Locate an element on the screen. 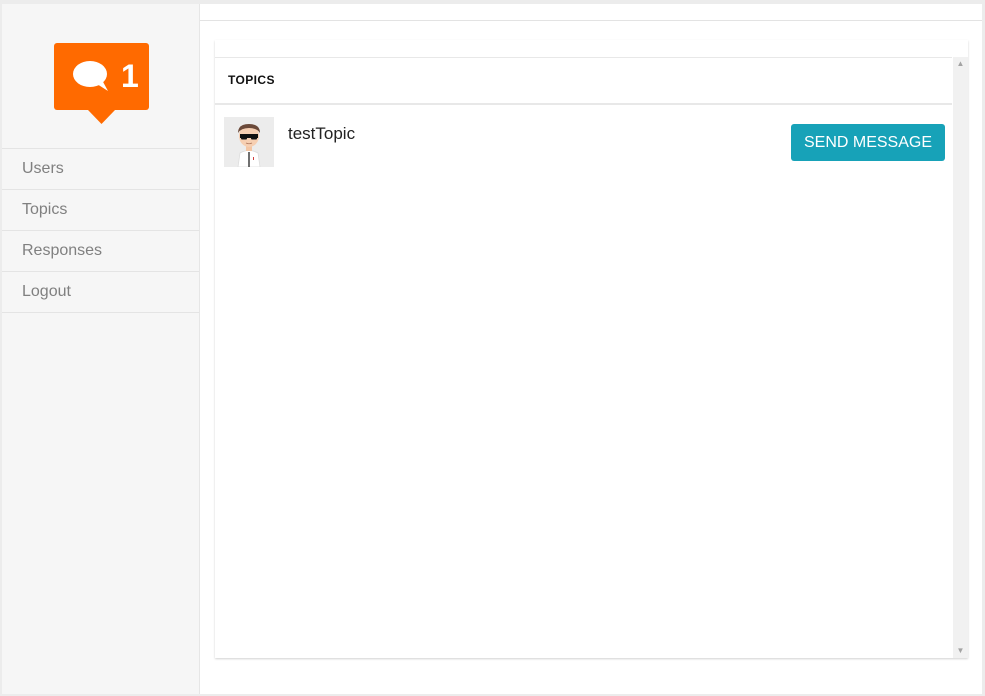 Image resolution: width=985 pixels, height=696 pixels. vertical-scrollbar: ▲ ▼ is located at coordinates (960, 357).